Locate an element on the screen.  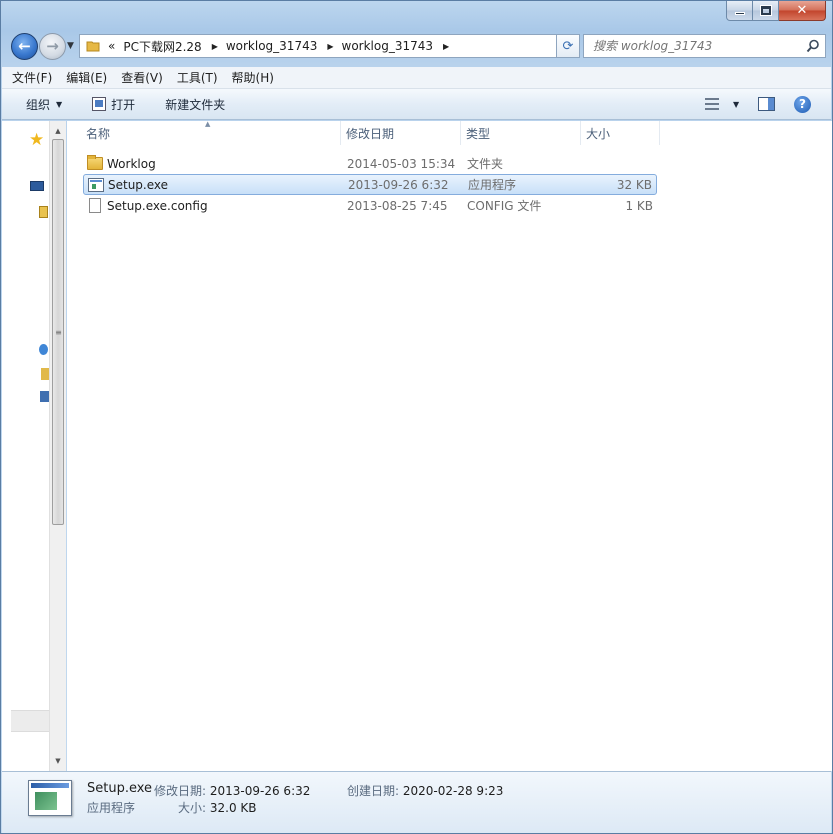
menu-tools: 工具(T) is located at coordinates (197, 77).